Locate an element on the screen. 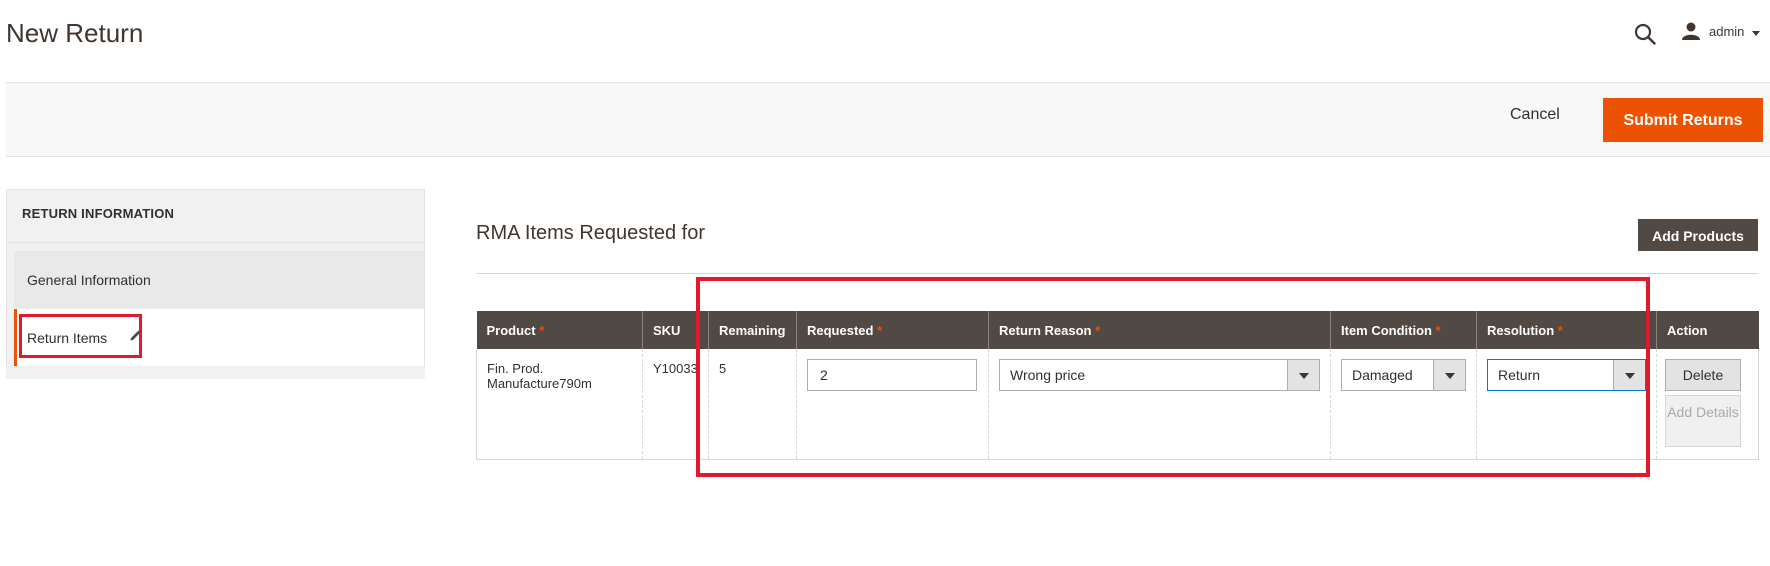  delete-button: Delete is located at coordinates (1703, 375).